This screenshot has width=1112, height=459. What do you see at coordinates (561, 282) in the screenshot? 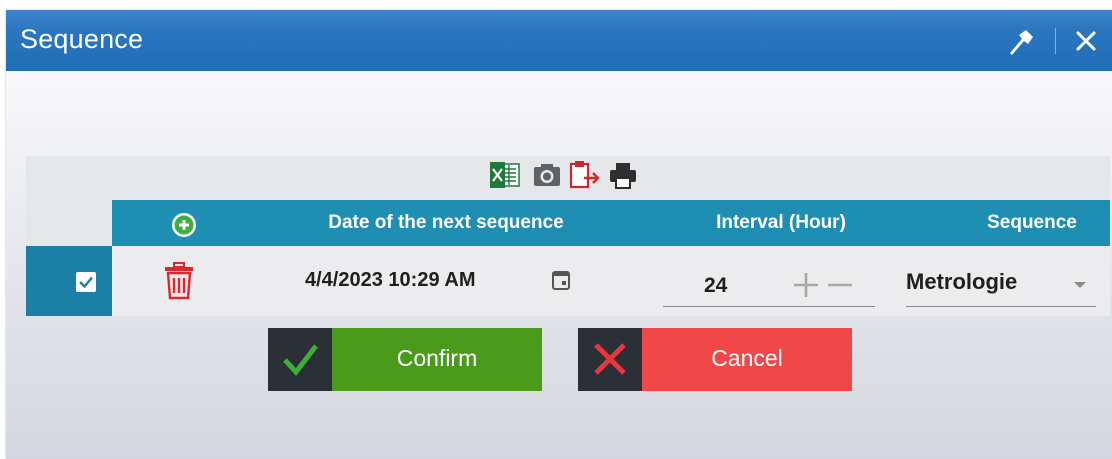
I see `calendar-icon` at bounding box center [561, 282].